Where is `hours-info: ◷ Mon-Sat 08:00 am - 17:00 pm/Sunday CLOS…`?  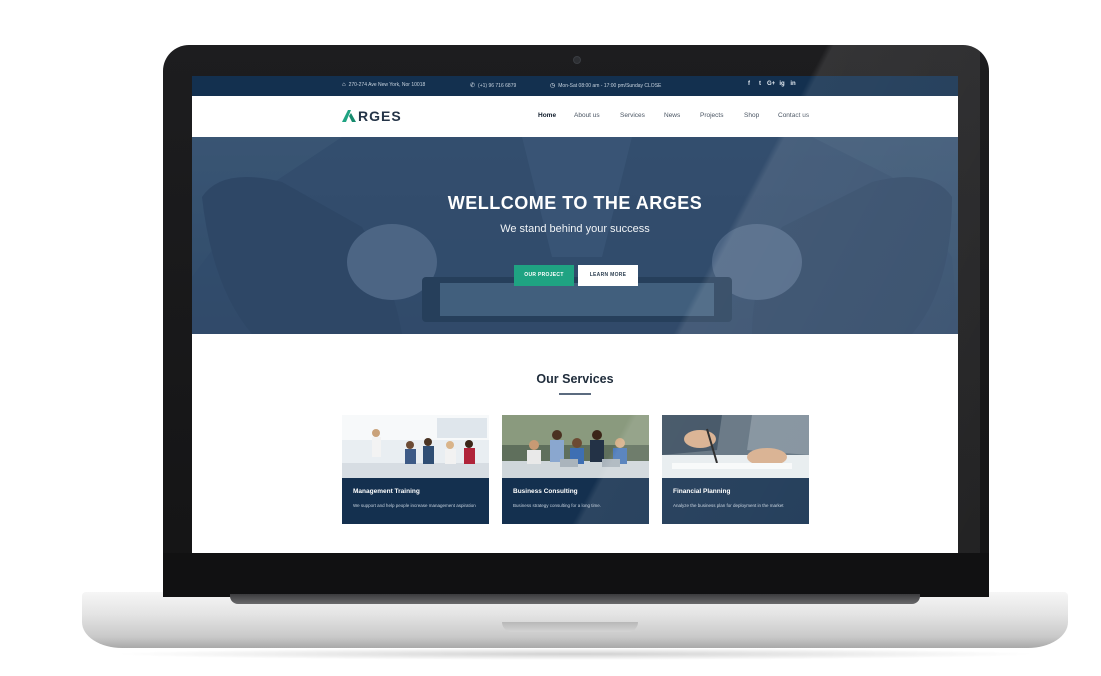
hours-info: ◷ Mon-Sat 08:00 am - 17:00 pm/Sunday CLOS… is located at coordinates (606, 86).